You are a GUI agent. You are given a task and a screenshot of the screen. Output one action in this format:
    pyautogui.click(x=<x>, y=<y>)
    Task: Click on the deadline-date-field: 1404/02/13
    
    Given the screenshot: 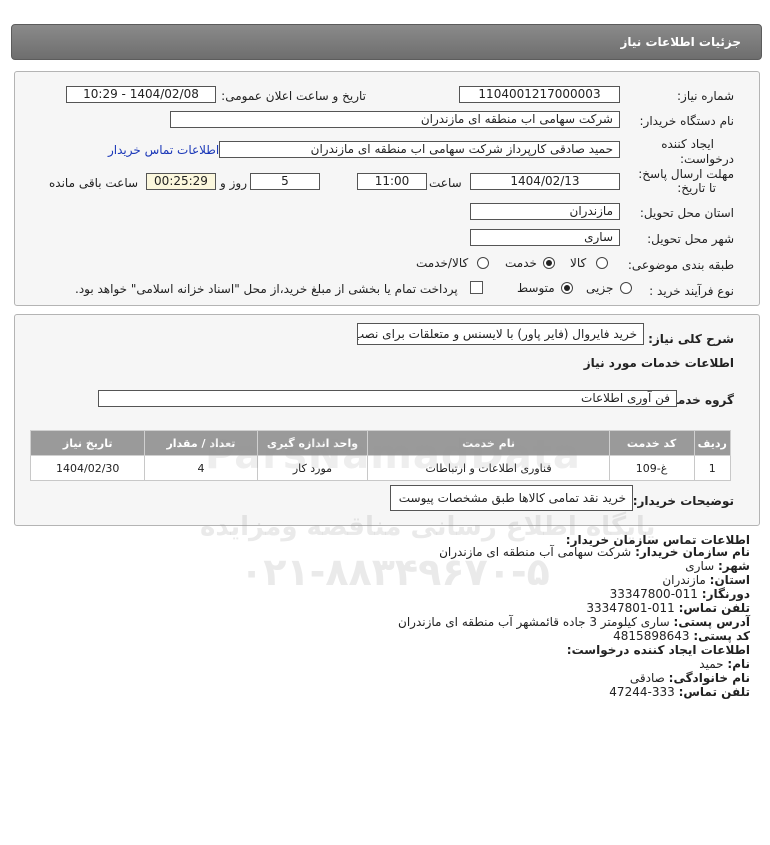 What is the action you would take?
    pyautogui.click(x=545, y=181)
    